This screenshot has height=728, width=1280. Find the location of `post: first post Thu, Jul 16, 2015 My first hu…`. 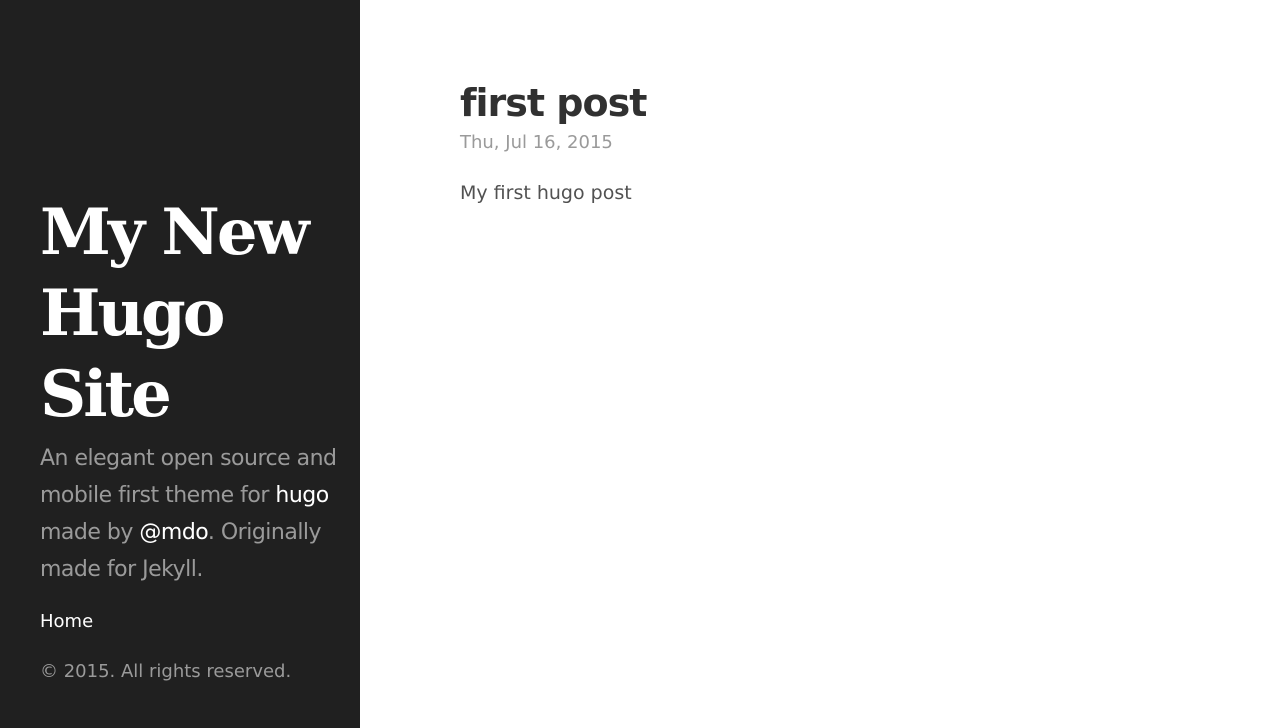

post: first post Thu, Jul 16, 2015 My first hu… is located at coordinates (840, 143).